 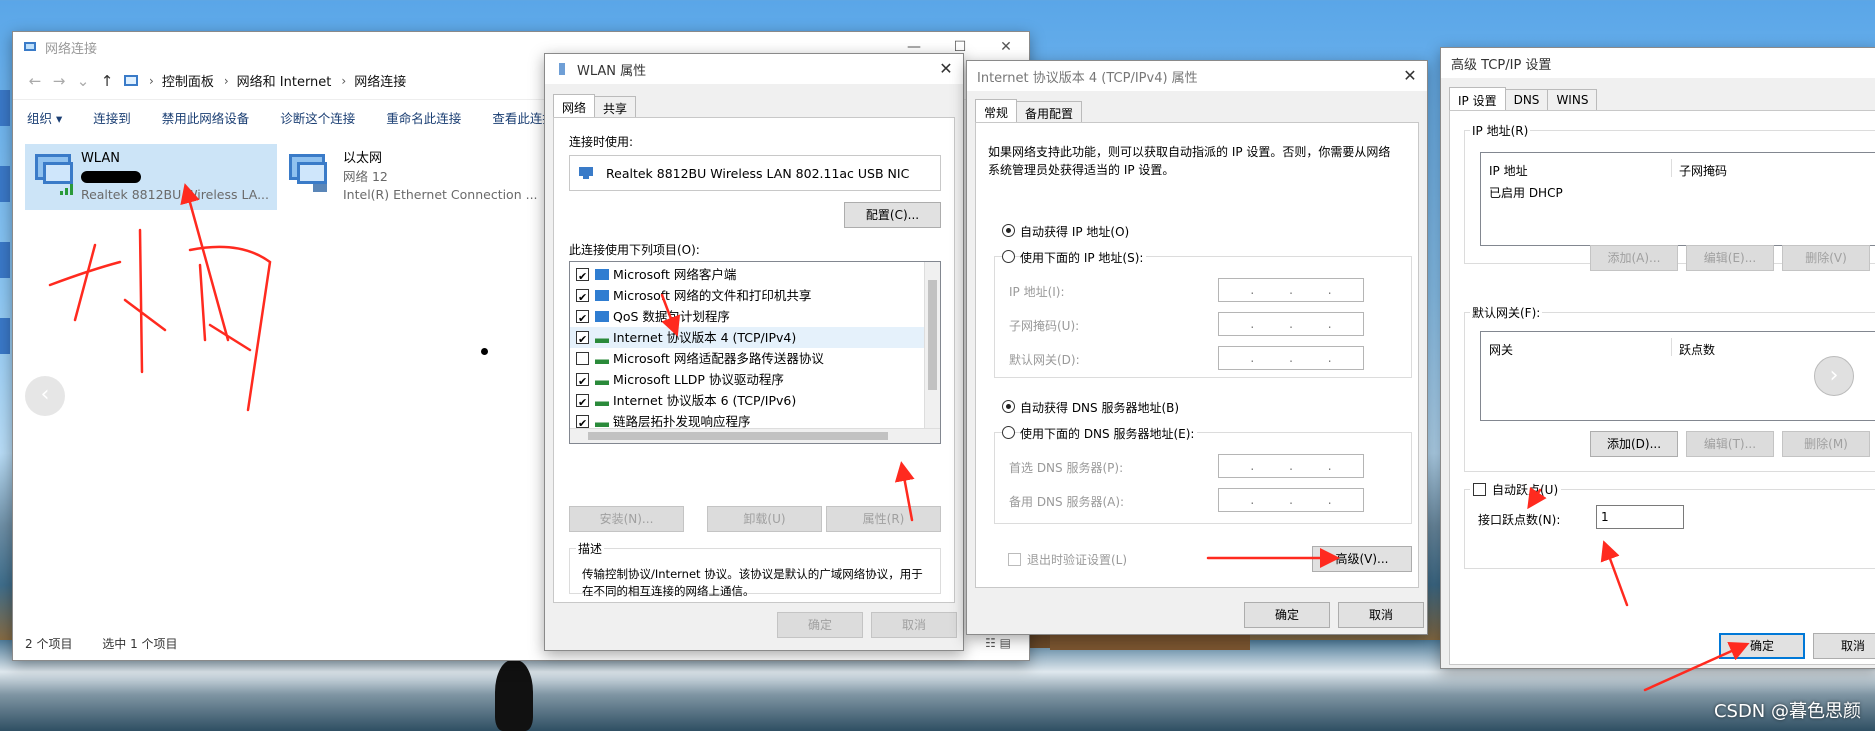 What do you see at coordinates (754, 69) in the screenshot?
I see `title-bar: WLAN 属性` at bounding box center [754, 69].